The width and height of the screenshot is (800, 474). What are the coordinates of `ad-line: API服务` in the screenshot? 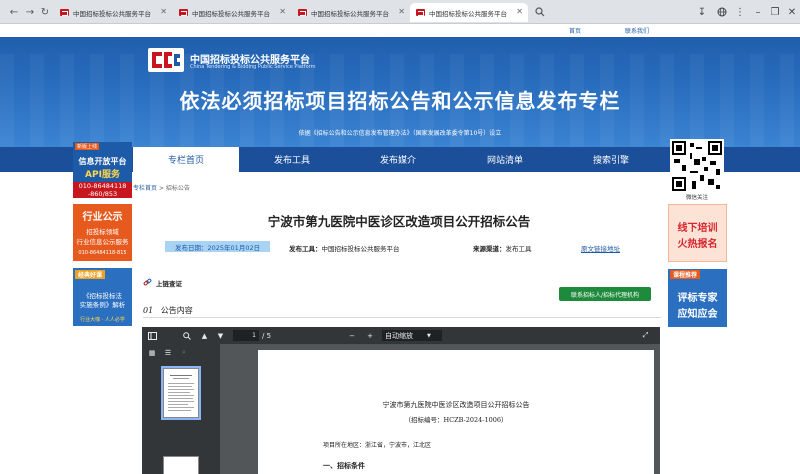 It's located at (102, 175).